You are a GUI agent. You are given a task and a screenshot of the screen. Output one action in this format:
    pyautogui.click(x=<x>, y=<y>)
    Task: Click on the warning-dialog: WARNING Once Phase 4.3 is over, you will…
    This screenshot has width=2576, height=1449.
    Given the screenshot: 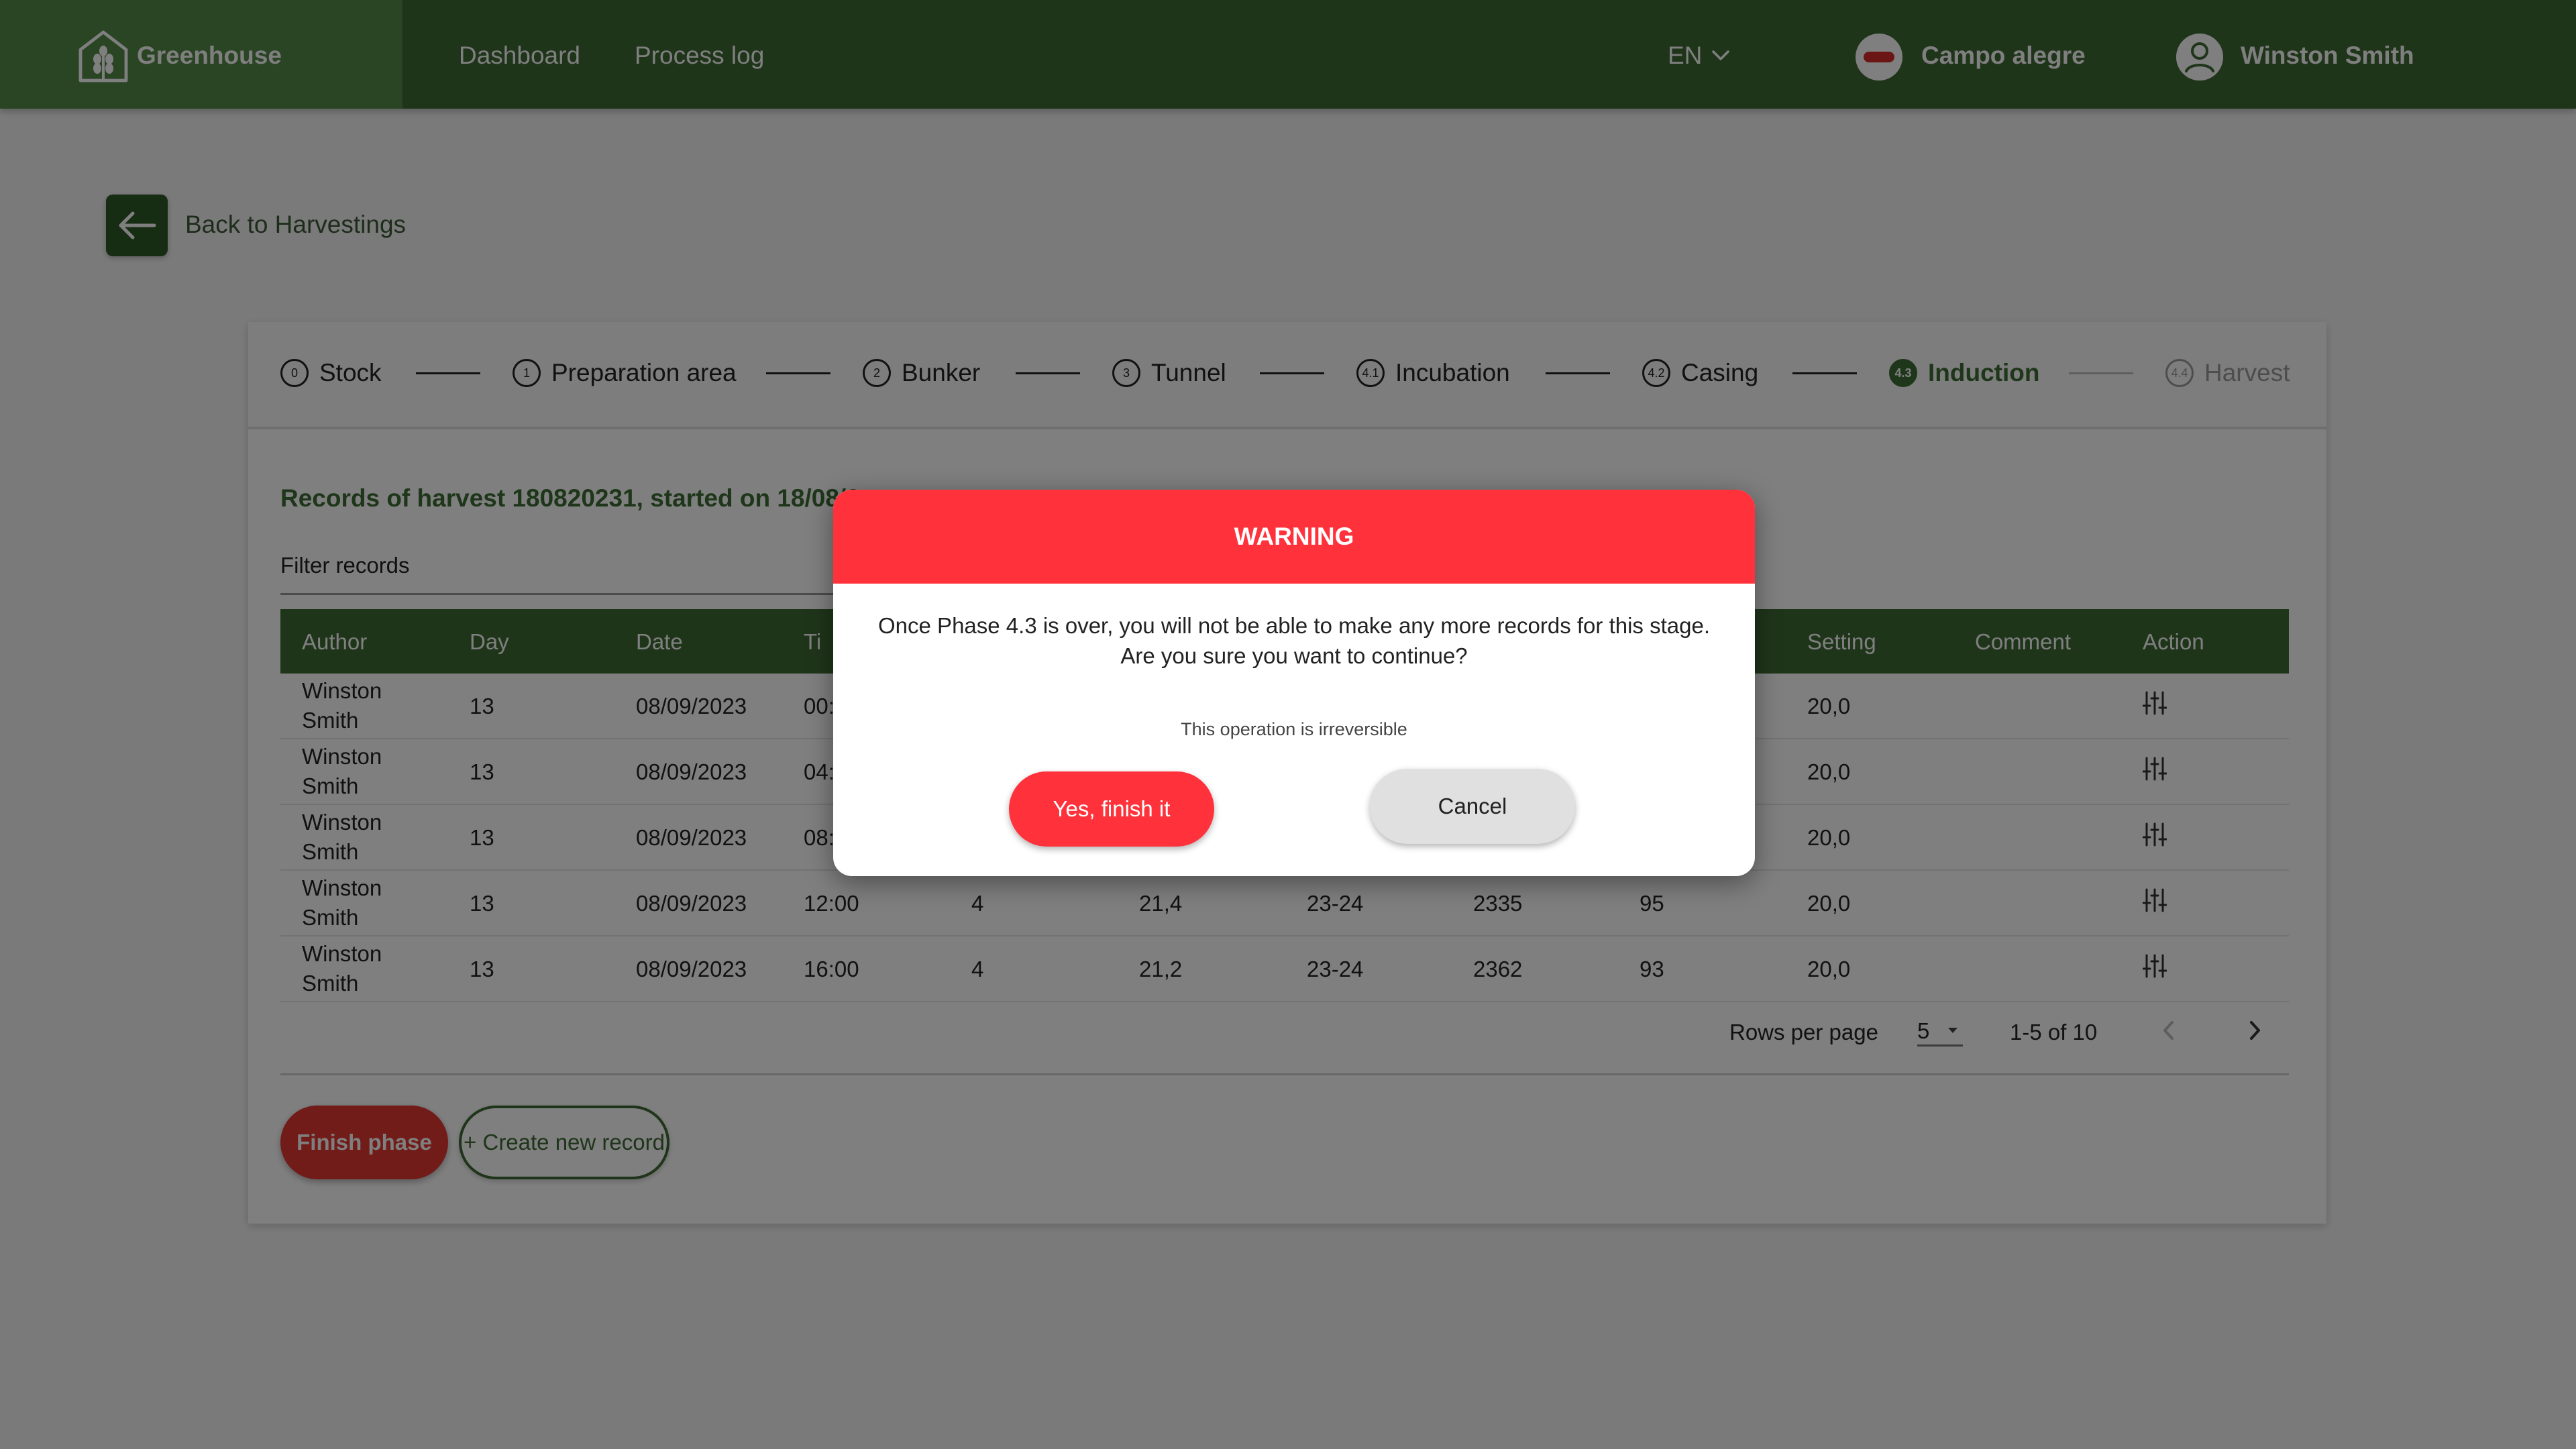 What is the action you would take?
    pyautogui.click(x=1294, y=683)
    